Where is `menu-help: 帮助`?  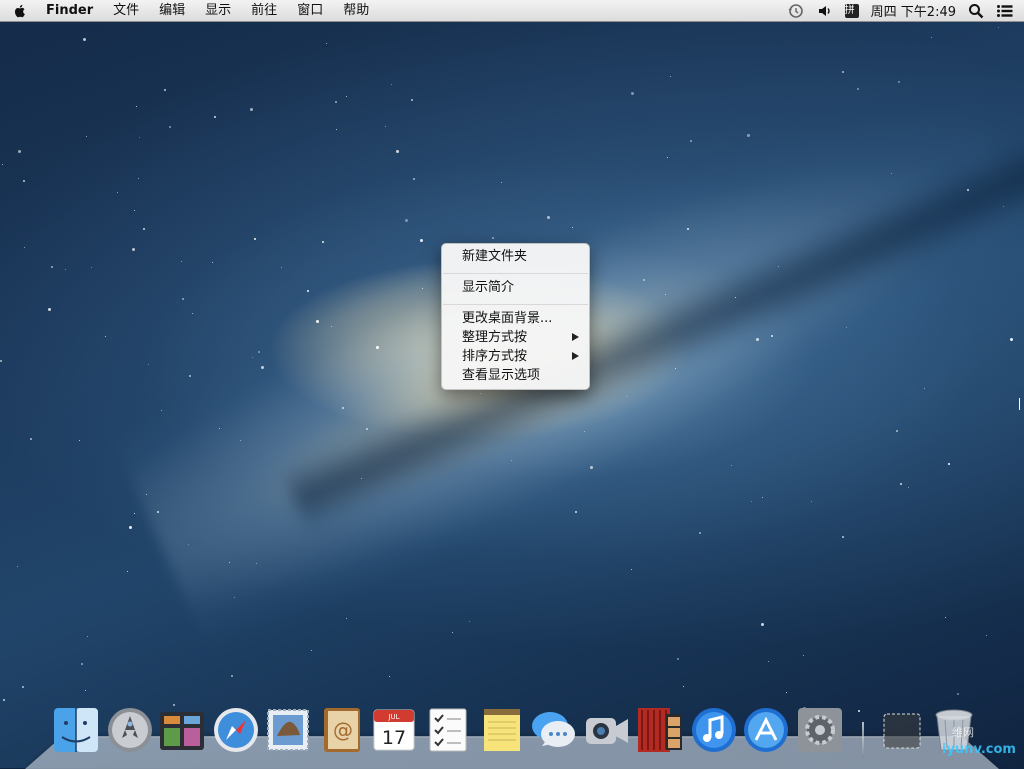 menu-help: 帮助 is located at coordinates (356, 10).